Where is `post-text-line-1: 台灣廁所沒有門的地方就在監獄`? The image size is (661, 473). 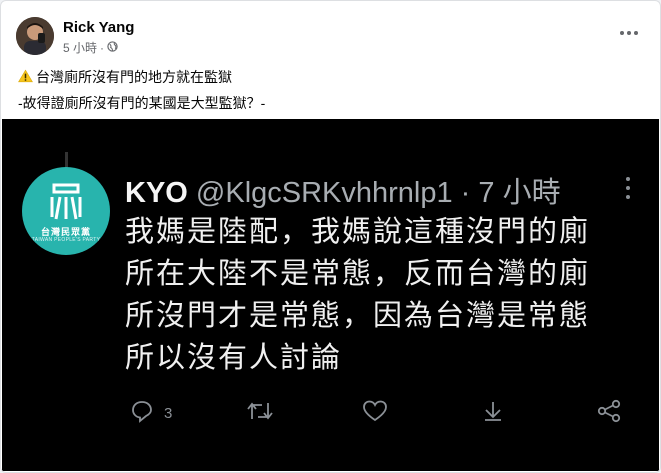 post-text-line-1: 台灣廁所沒有門的地方就在監獄 is located at coordinates (125, 77).